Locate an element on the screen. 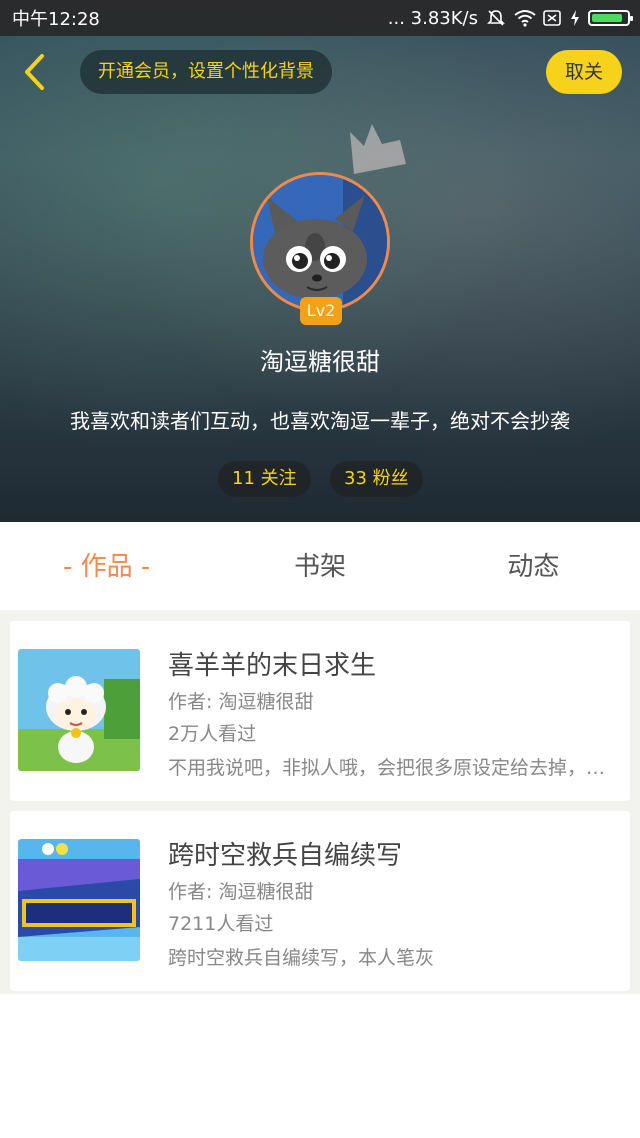  work-views: 7211人看过 is located at coordinates (221, 924).